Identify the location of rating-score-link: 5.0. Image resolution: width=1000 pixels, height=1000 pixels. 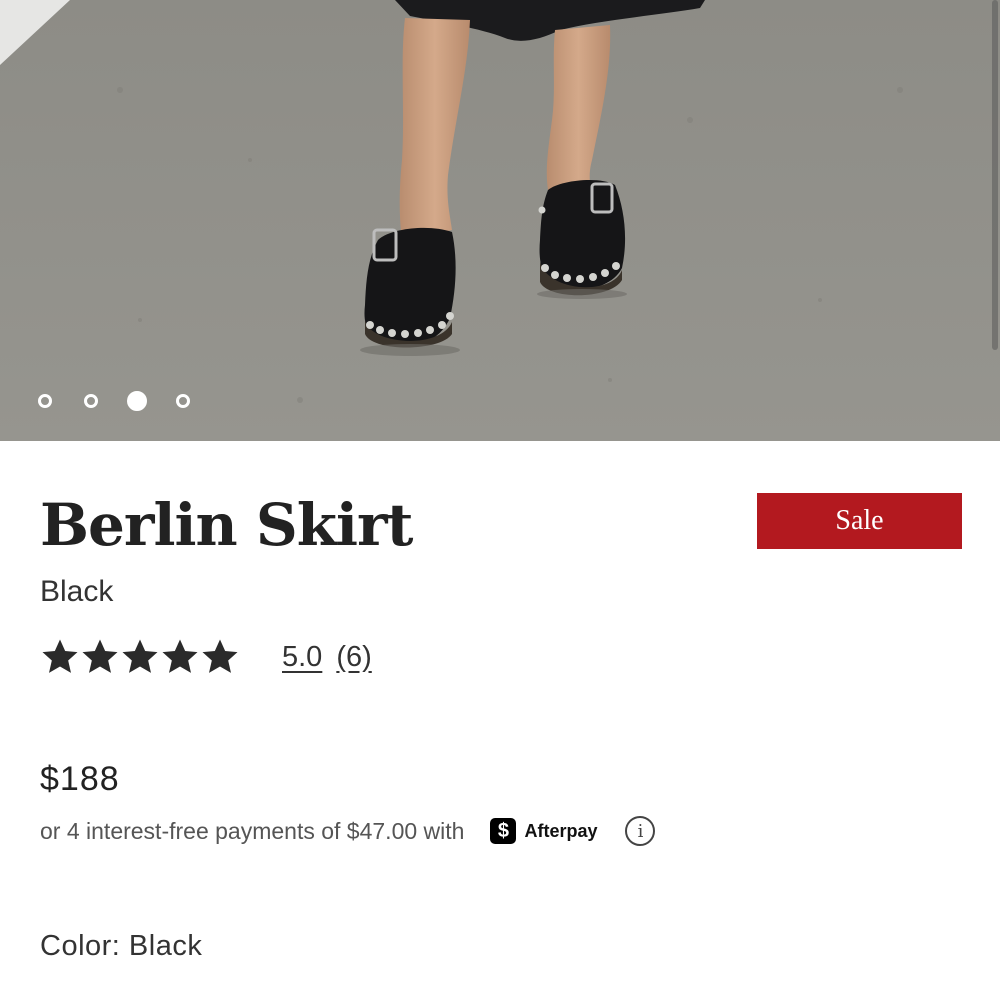
(302, 657).